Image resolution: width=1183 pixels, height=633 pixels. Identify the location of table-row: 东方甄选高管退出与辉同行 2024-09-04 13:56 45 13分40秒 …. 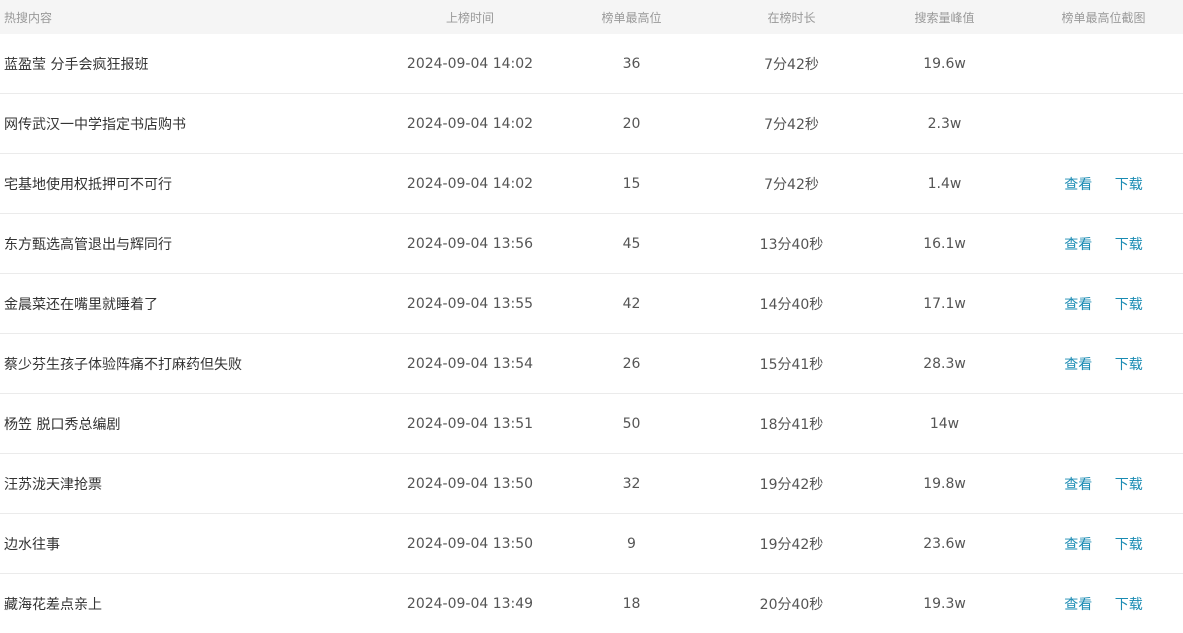
(591, 244).